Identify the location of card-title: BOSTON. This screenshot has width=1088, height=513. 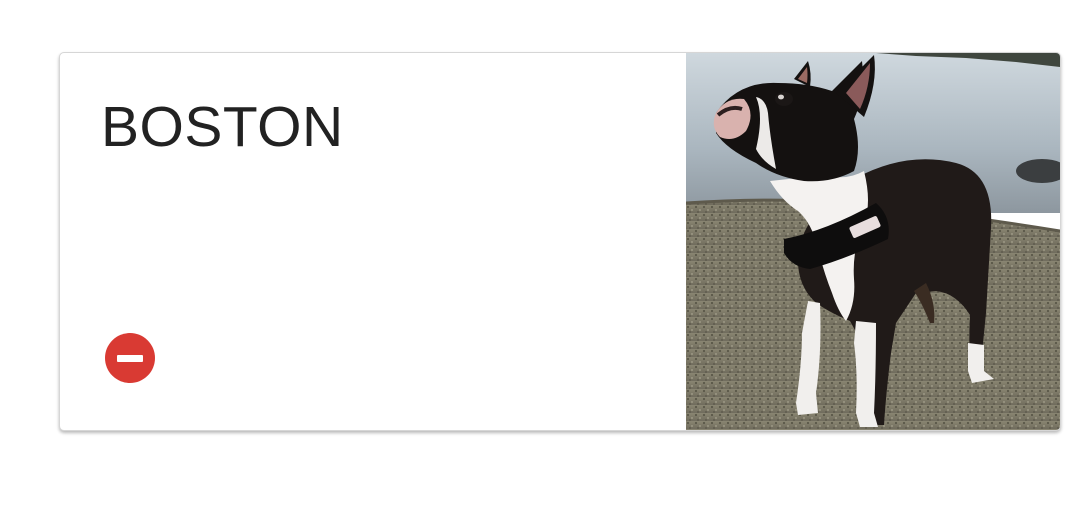
(222, 127).